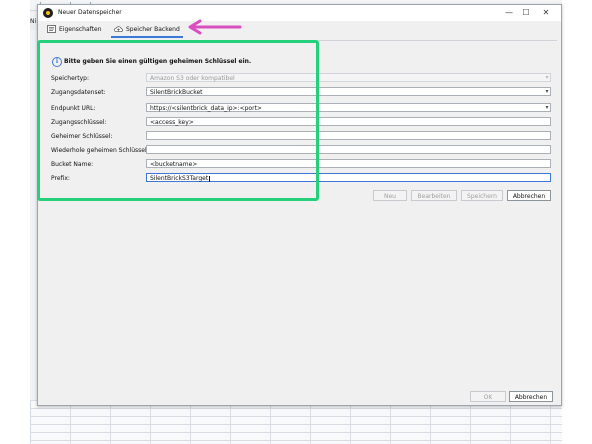  What do you see at coordinates (526, 13) in the screenshot?
I see `maximize-button: ☐` at bounding box center [526, 13].